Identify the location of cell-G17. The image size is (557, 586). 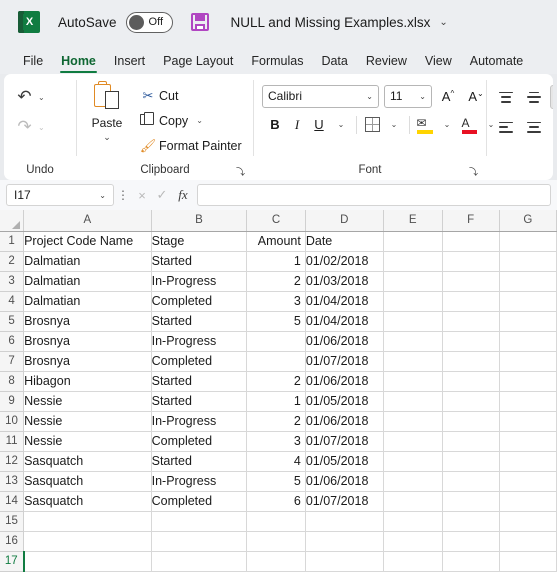
(528, 561).